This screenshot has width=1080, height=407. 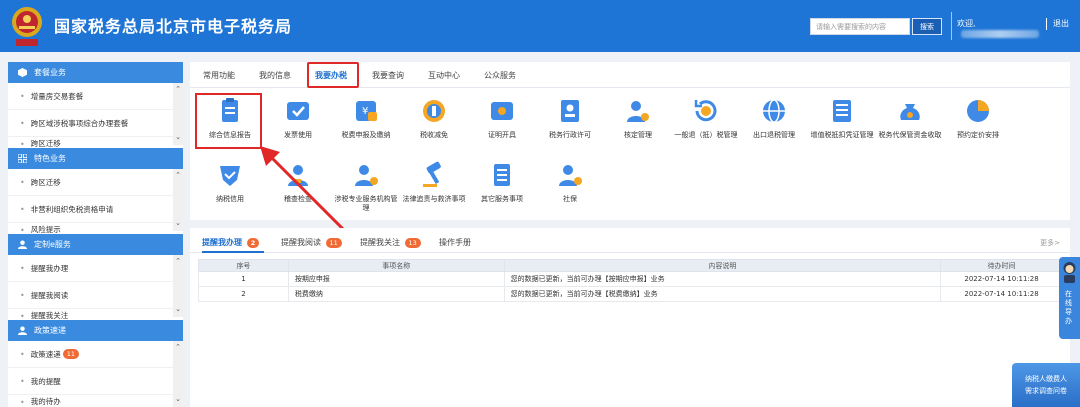 What do you see at coordinates (570, 126) in the screenshot?
I see `func-admin-permit: 税务行政许可` at bounding box center [570, 126].